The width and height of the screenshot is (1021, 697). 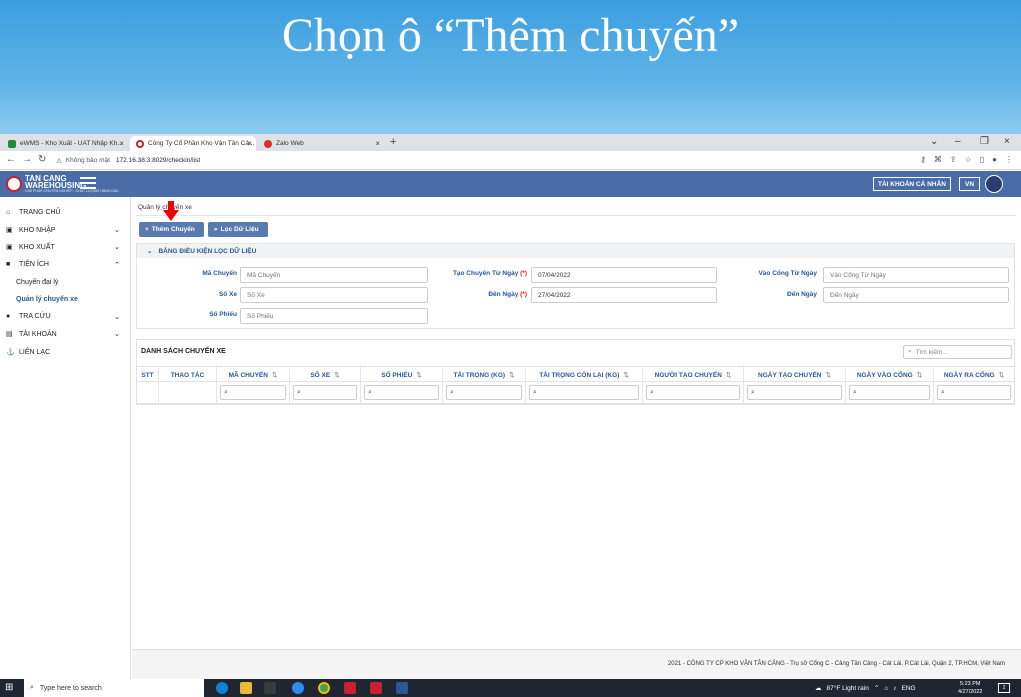 I want to click on star-icon: ☆, so click(x=968, y=159).